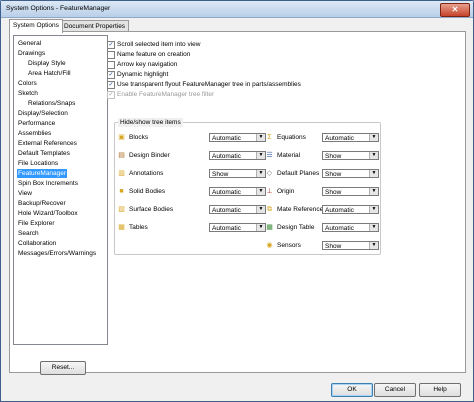 Image resolution: width=474 pixels, height=402 pixels. Describe the element at coordinates (139, 137) in the screenshot. I see `row-label: Blocks` at that location.